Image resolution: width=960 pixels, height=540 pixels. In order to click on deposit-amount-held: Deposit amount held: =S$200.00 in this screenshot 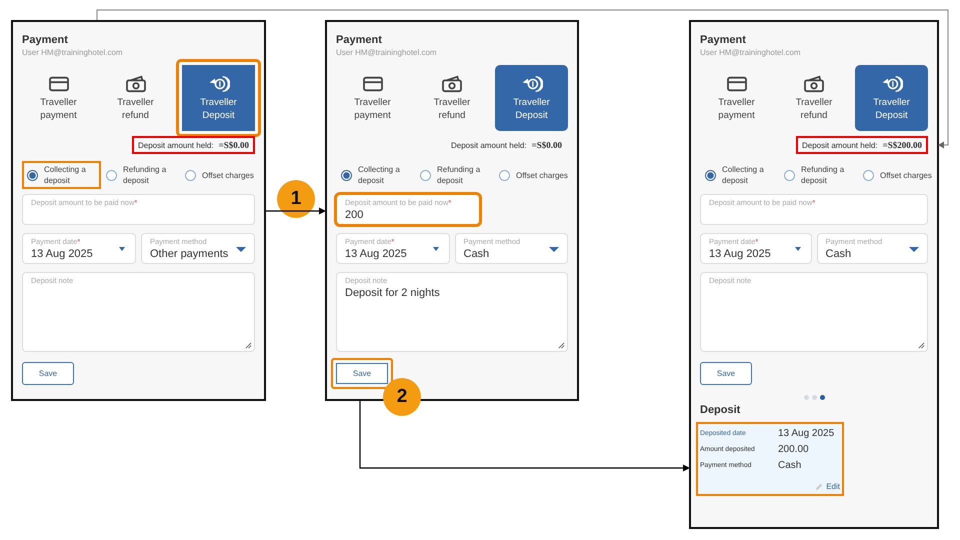, I will do `click(862, 145)`.